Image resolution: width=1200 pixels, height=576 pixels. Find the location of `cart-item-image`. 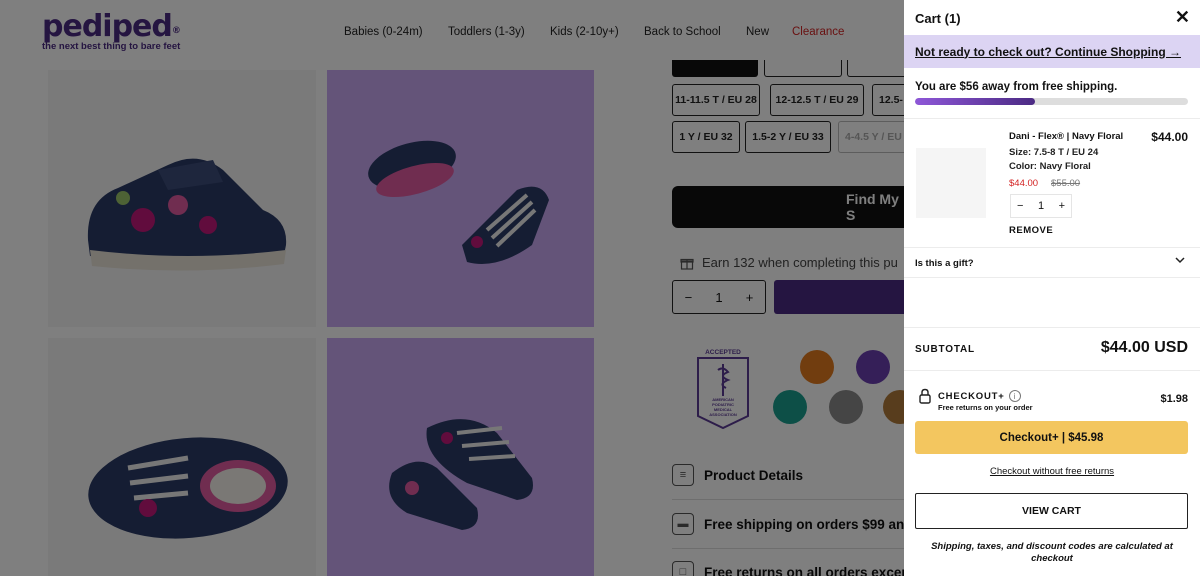

cart-item-image is located at coordinates (951, 183).